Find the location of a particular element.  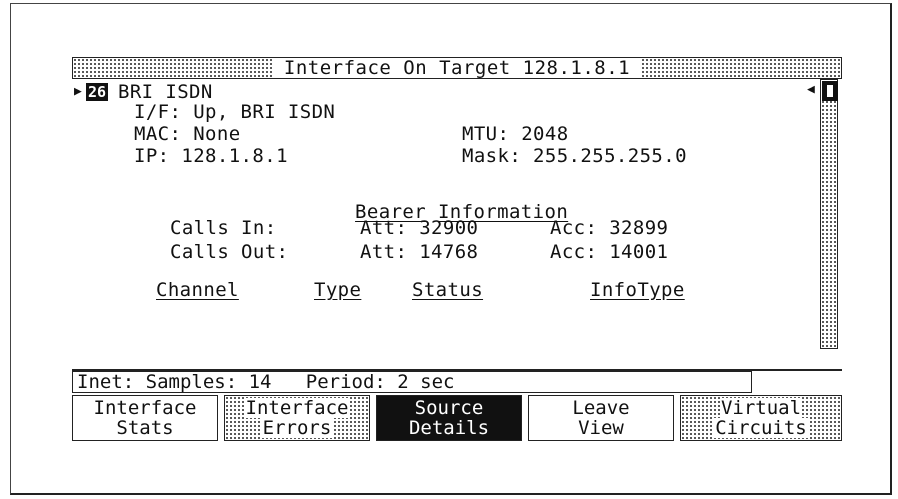

ip-line: IP: 128.1.8.1 is located at coordinates (211, 156).